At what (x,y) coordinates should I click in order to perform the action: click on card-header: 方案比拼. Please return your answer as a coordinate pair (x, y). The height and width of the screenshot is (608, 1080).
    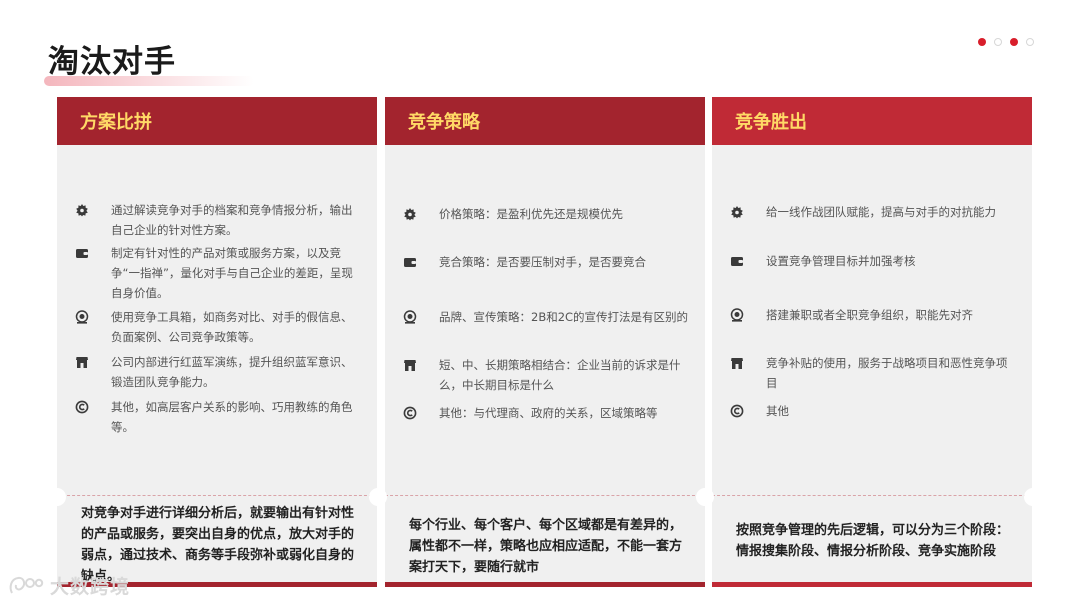
    Looking at the image, I should click on (217, 121).